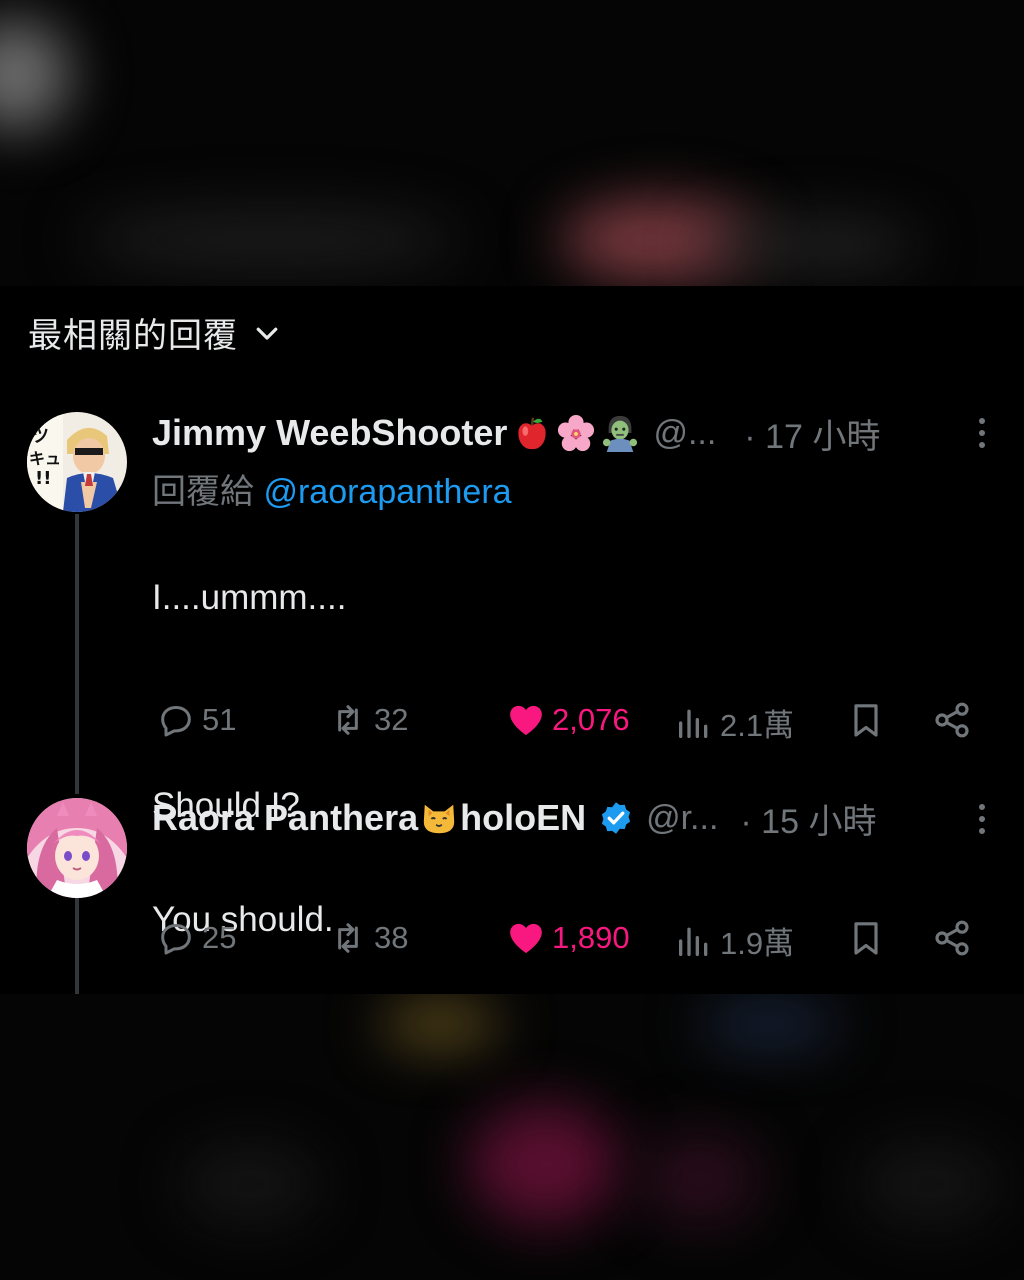 This screenshot has height=1280, width=1024. Describe the element at coordinates (576, 433) in the screenshot. I see `cherry-blossom-emoji` at that location.